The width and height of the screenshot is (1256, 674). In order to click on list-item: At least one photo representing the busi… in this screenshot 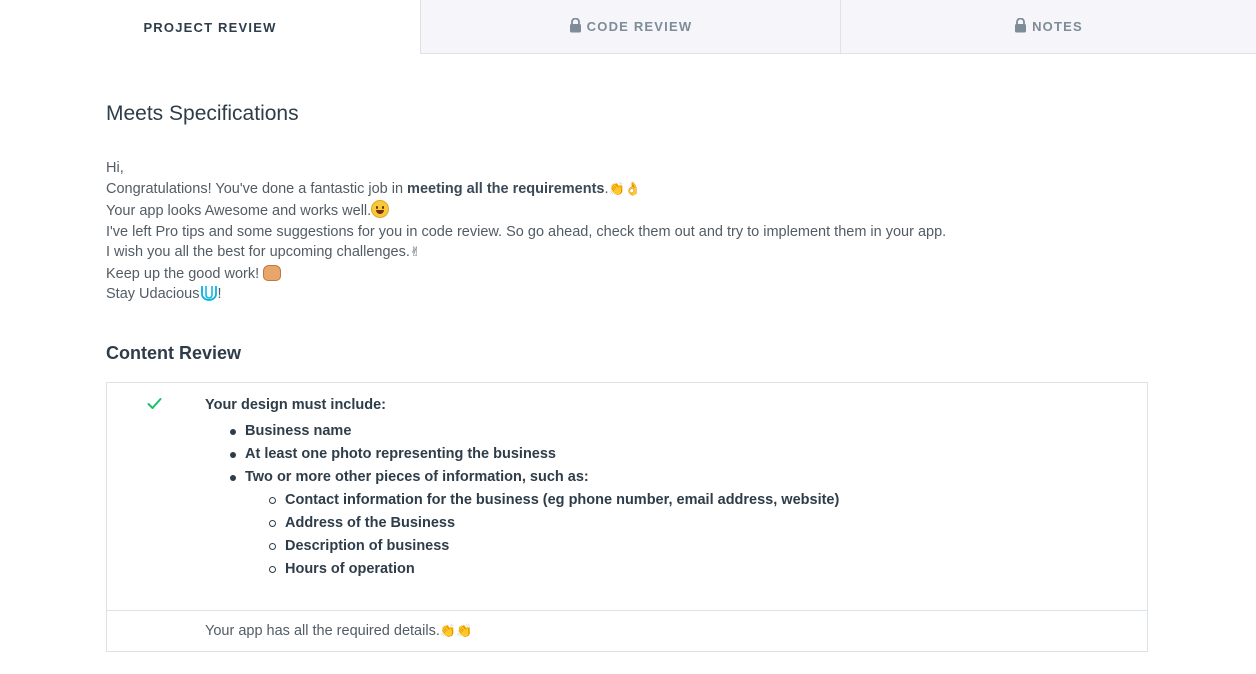, I will do `click(605, 454)`.